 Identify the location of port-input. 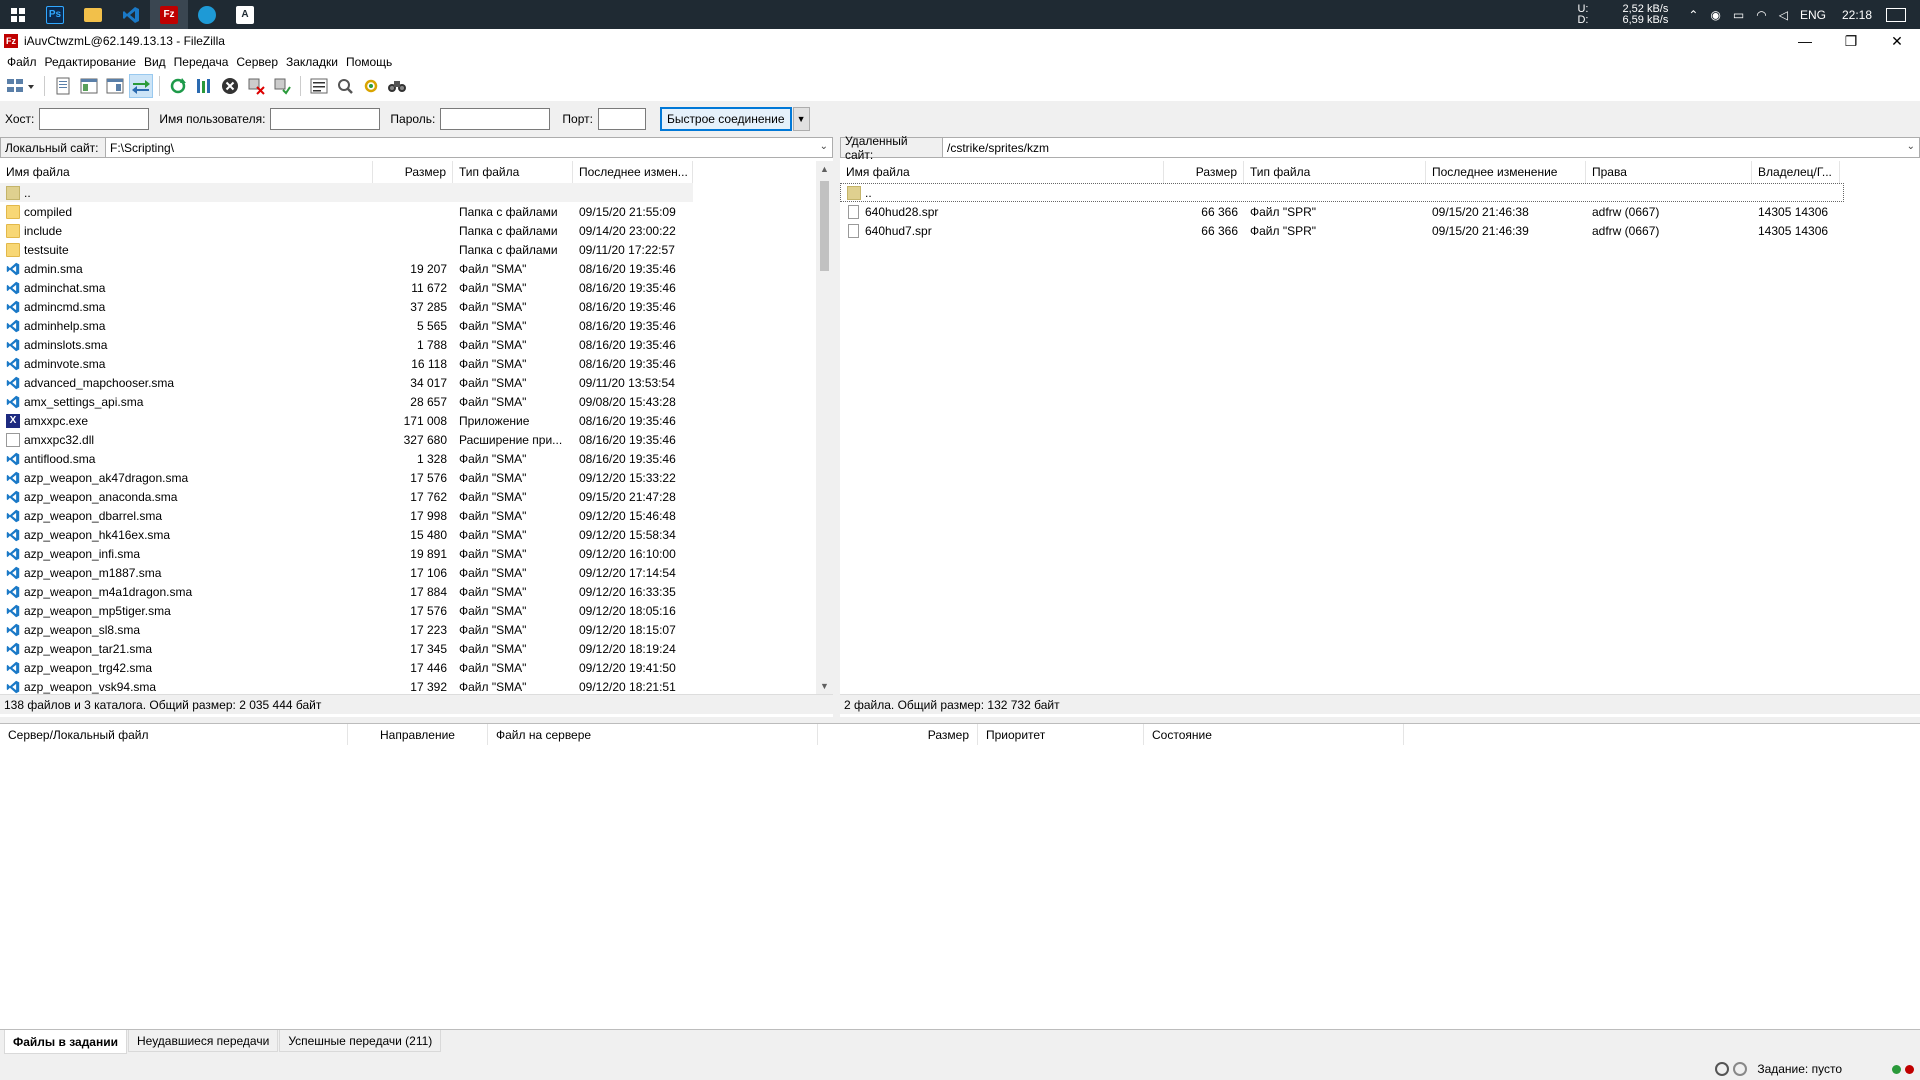
(621, 118).